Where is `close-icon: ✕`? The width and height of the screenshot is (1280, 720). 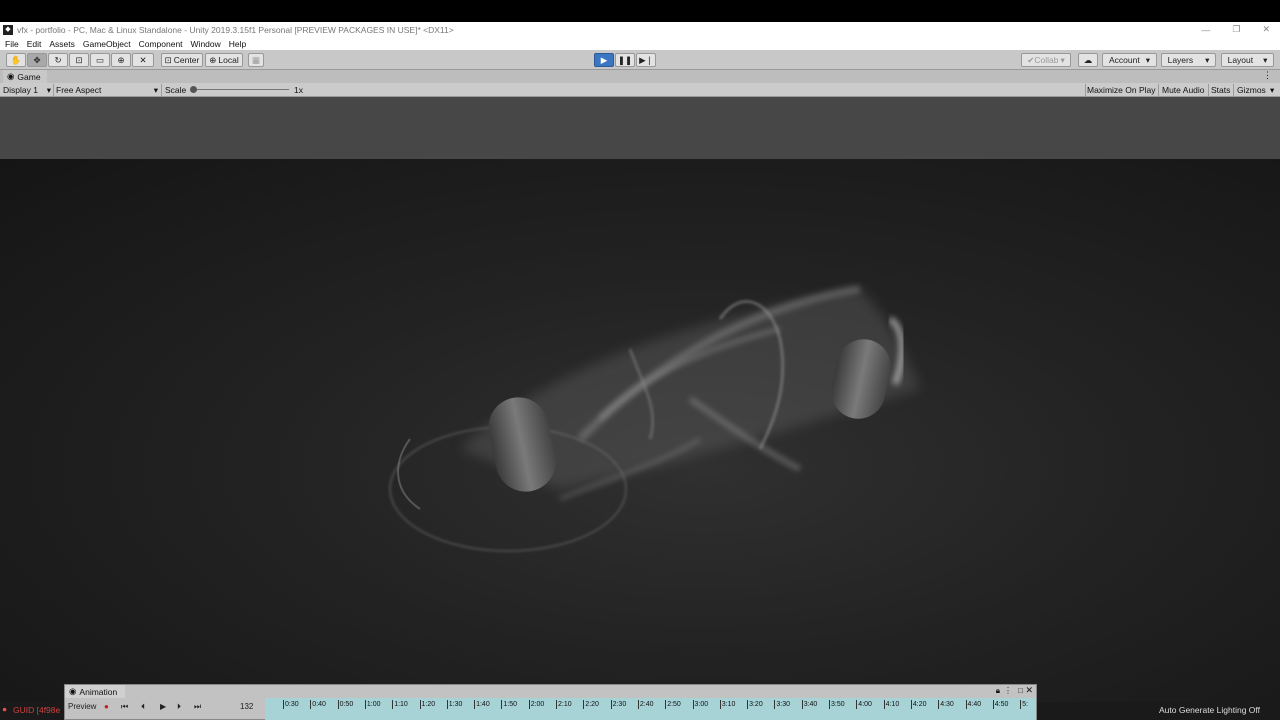
close-icon: ✕ is located at coordinates (1029, 690).